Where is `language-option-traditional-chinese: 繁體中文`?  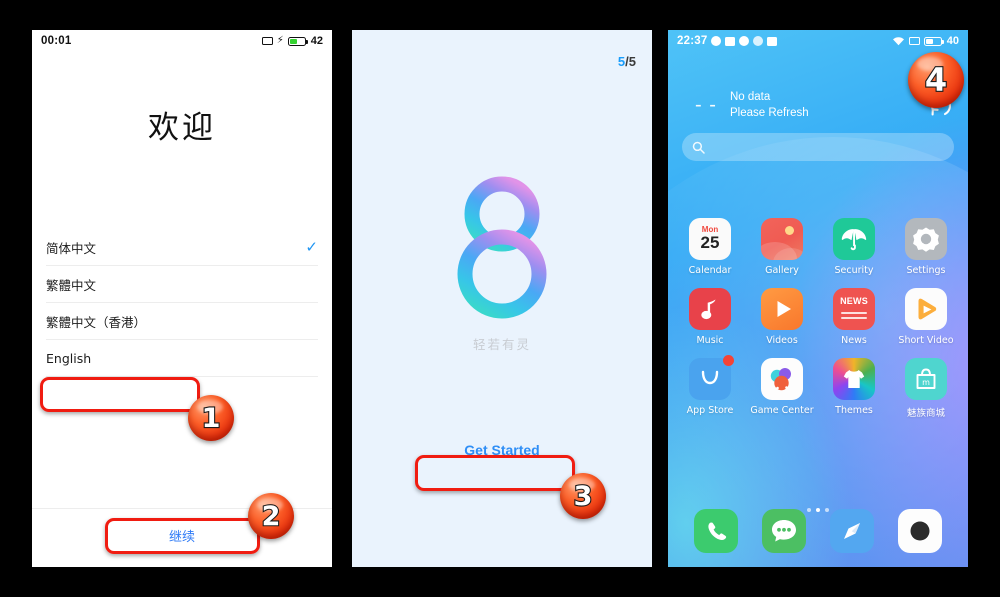 language-option-traditional-chinese: 繁體中文 is located at coordinates (182, 284).